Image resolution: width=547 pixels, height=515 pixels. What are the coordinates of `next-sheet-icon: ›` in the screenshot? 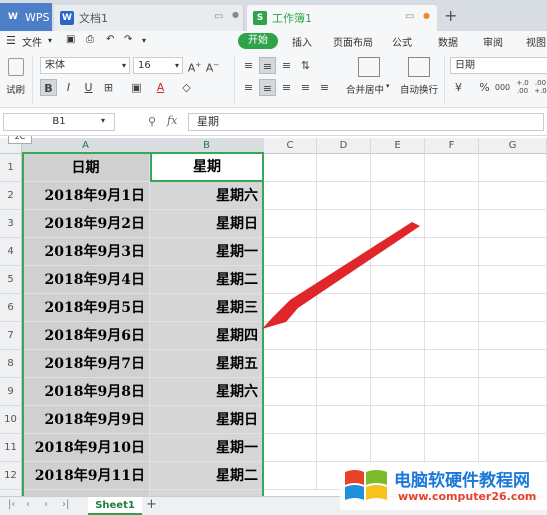 It's located at (46, 504).